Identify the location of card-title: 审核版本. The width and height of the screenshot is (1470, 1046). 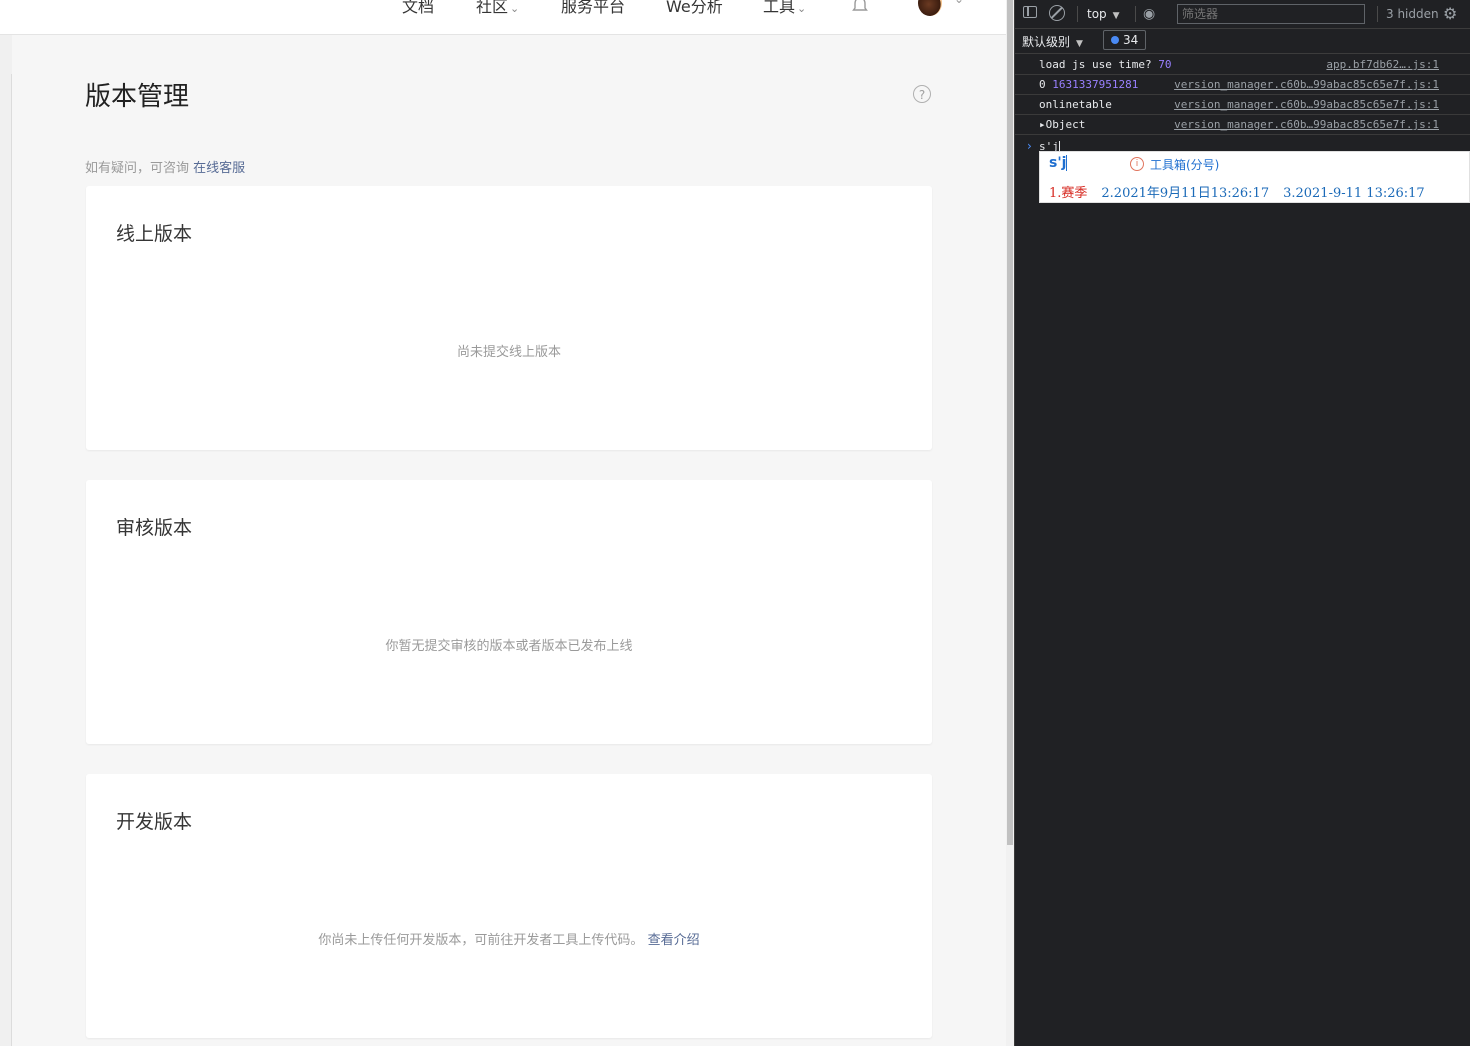
(154, 528).